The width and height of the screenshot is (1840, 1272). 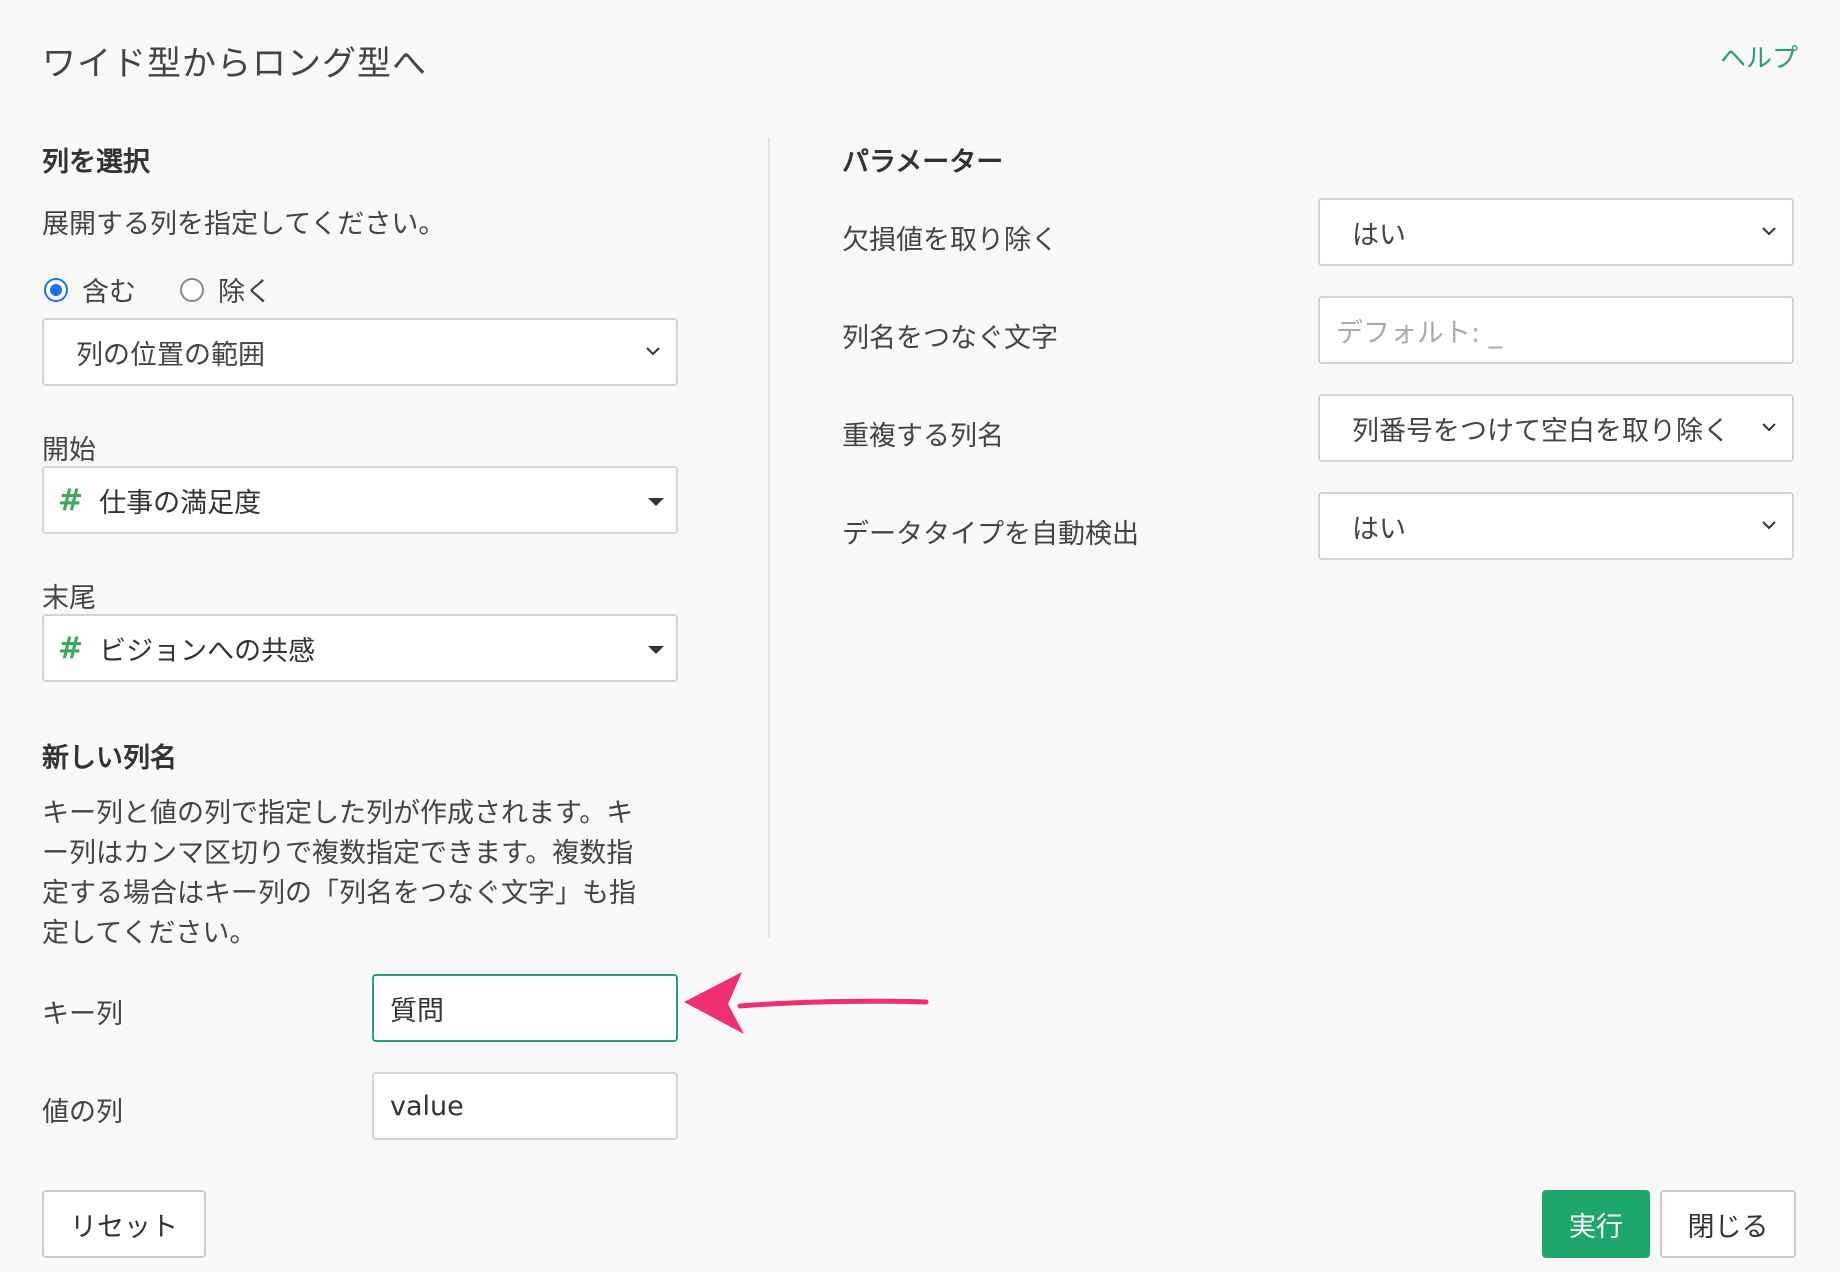 I want to click on separator-label: 列名をつなぐ文字, so click(x=950, y=338).